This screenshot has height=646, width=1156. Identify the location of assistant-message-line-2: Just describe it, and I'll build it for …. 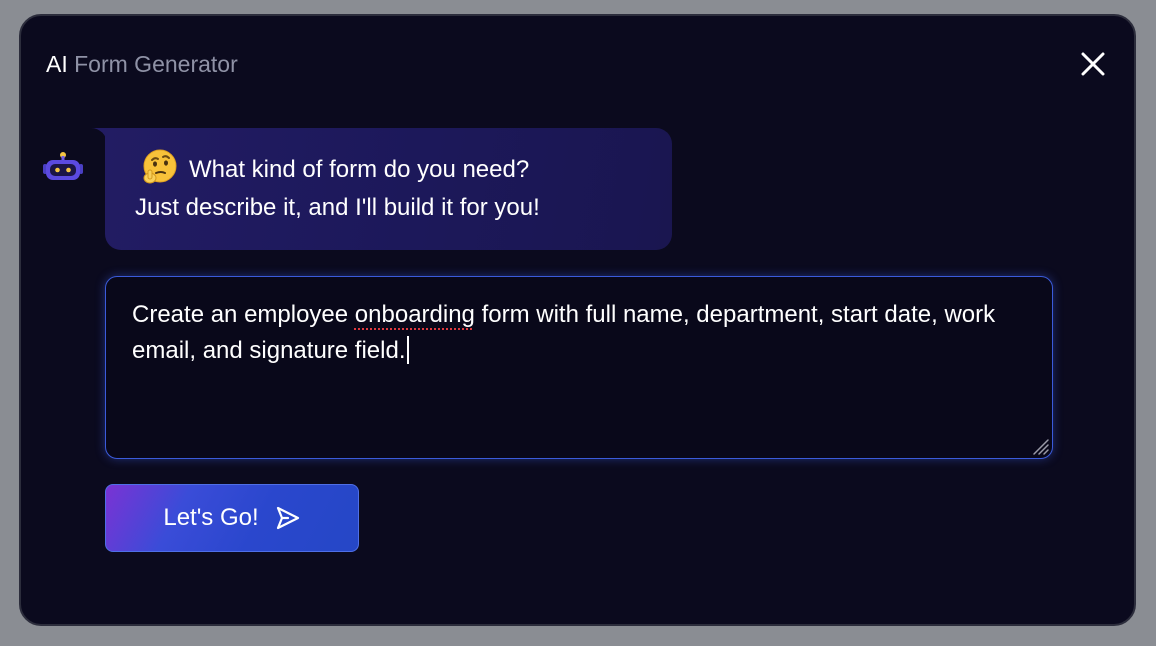
(337, 207).